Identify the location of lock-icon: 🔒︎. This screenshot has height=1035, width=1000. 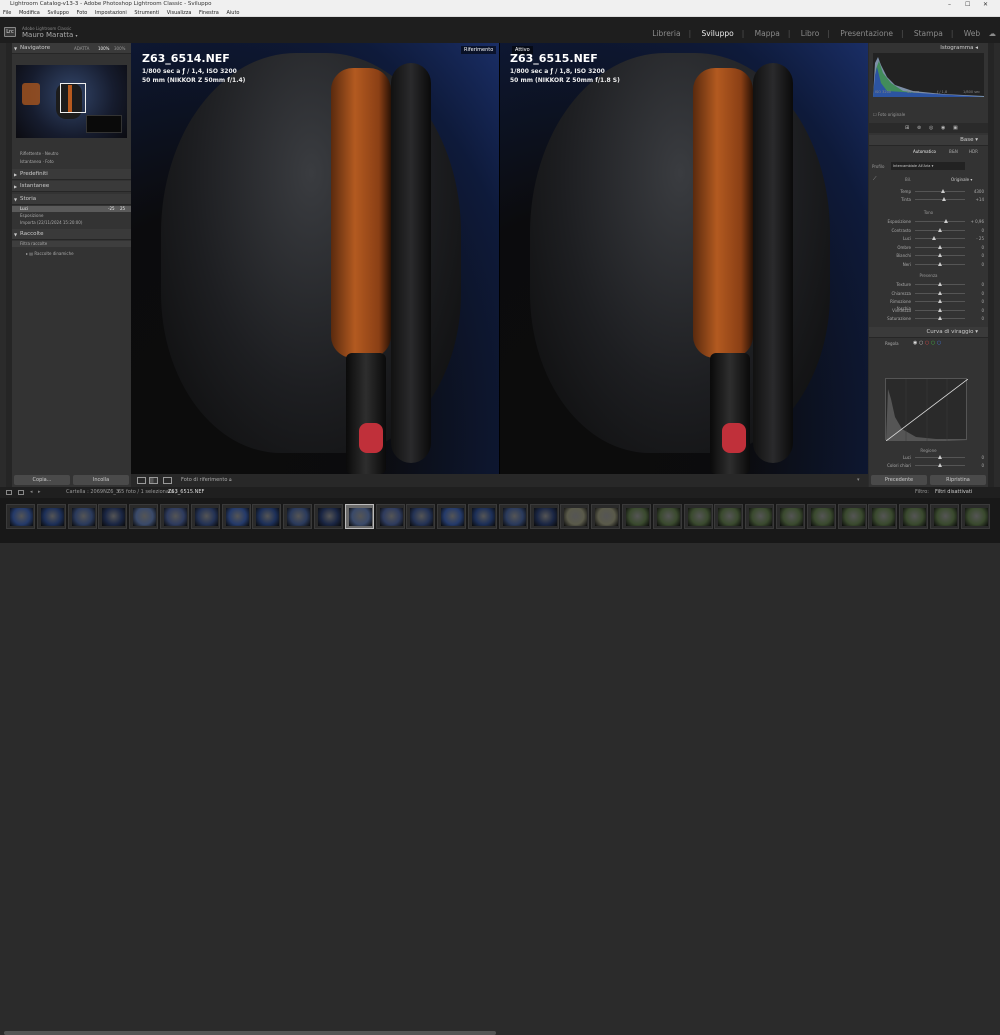
(230, 480).